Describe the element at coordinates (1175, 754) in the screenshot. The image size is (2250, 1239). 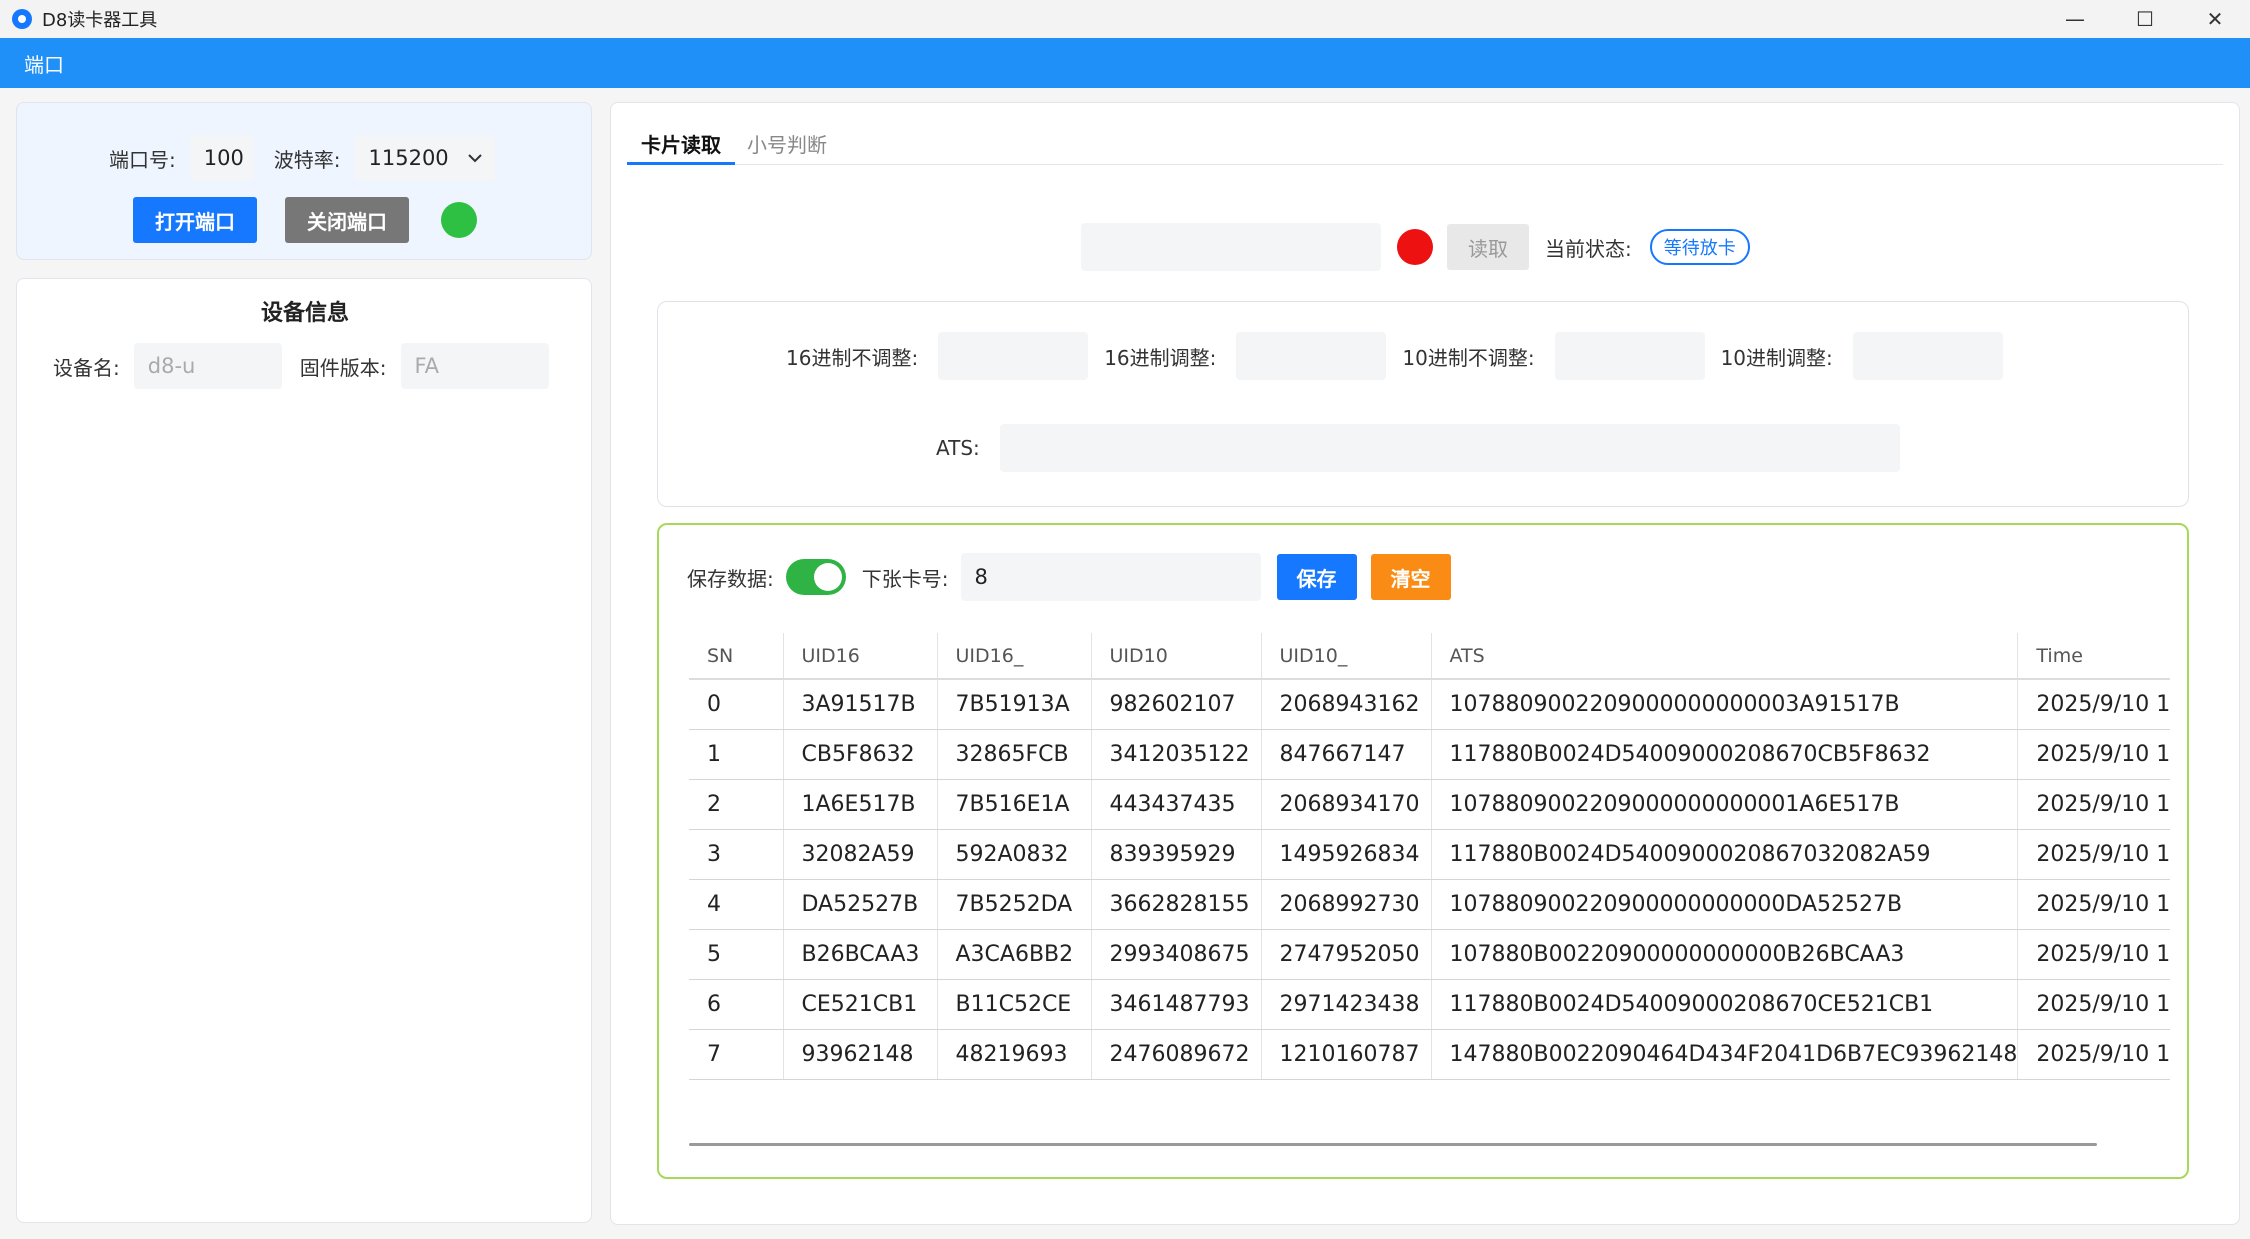
I see `cell-uid10: 3412035122` at that location.